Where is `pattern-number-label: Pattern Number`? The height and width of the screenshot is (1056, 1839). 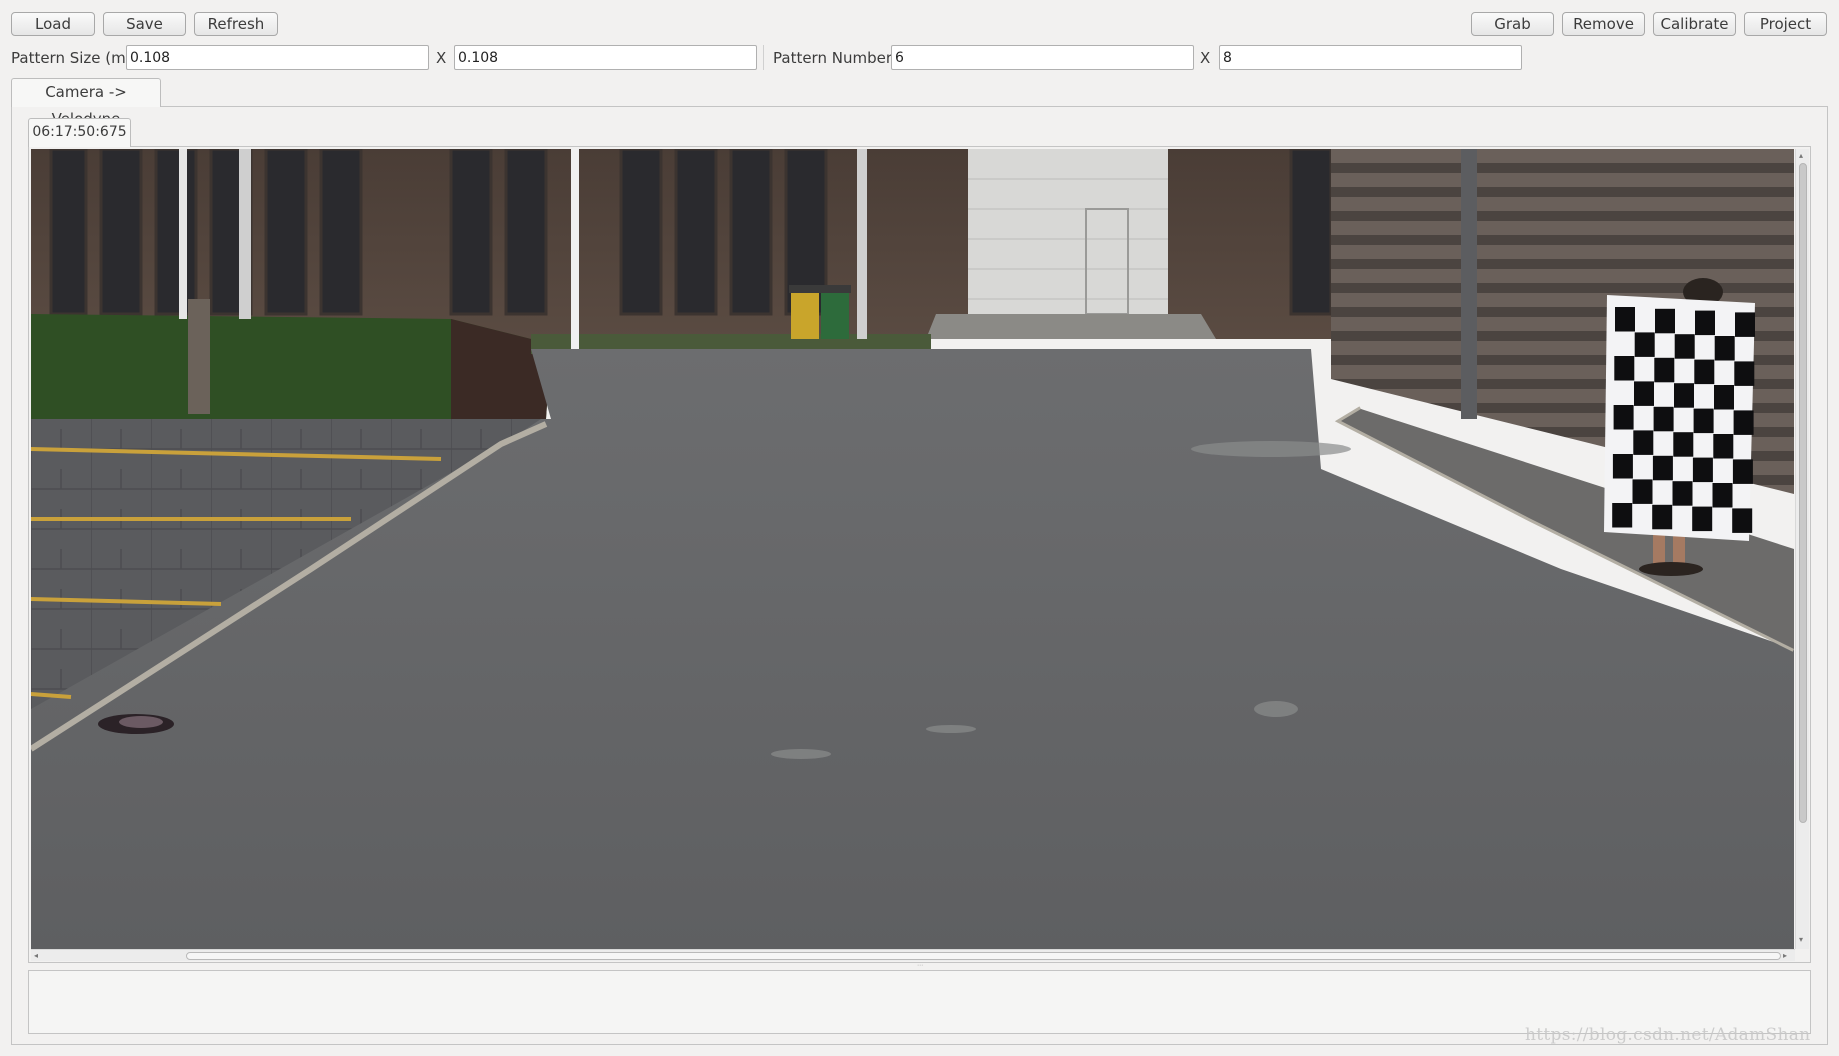
pattern-number-label: Pattern Number is located at coordinates (832, 58).